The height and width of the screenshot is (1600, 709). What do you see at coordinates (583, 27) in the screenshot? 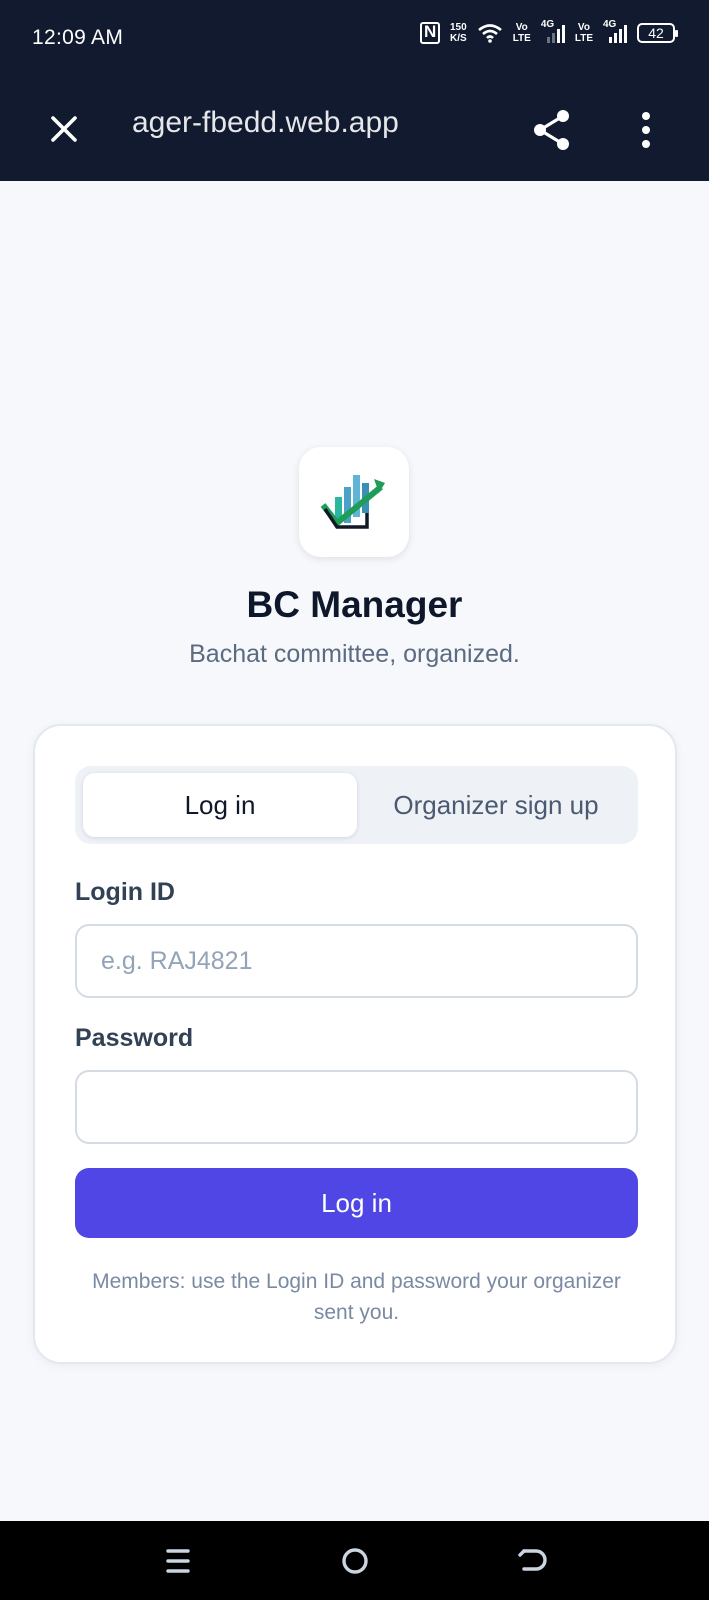
I see `sim2-volte-label: Vo` at bounding box center [583, 27].